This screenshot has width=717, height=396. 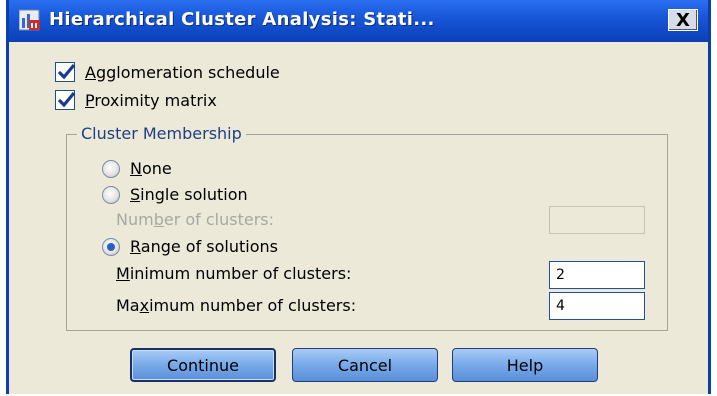 I want to click on range-of-solutions-label: Range of solutions, so click(x=204, y=246).